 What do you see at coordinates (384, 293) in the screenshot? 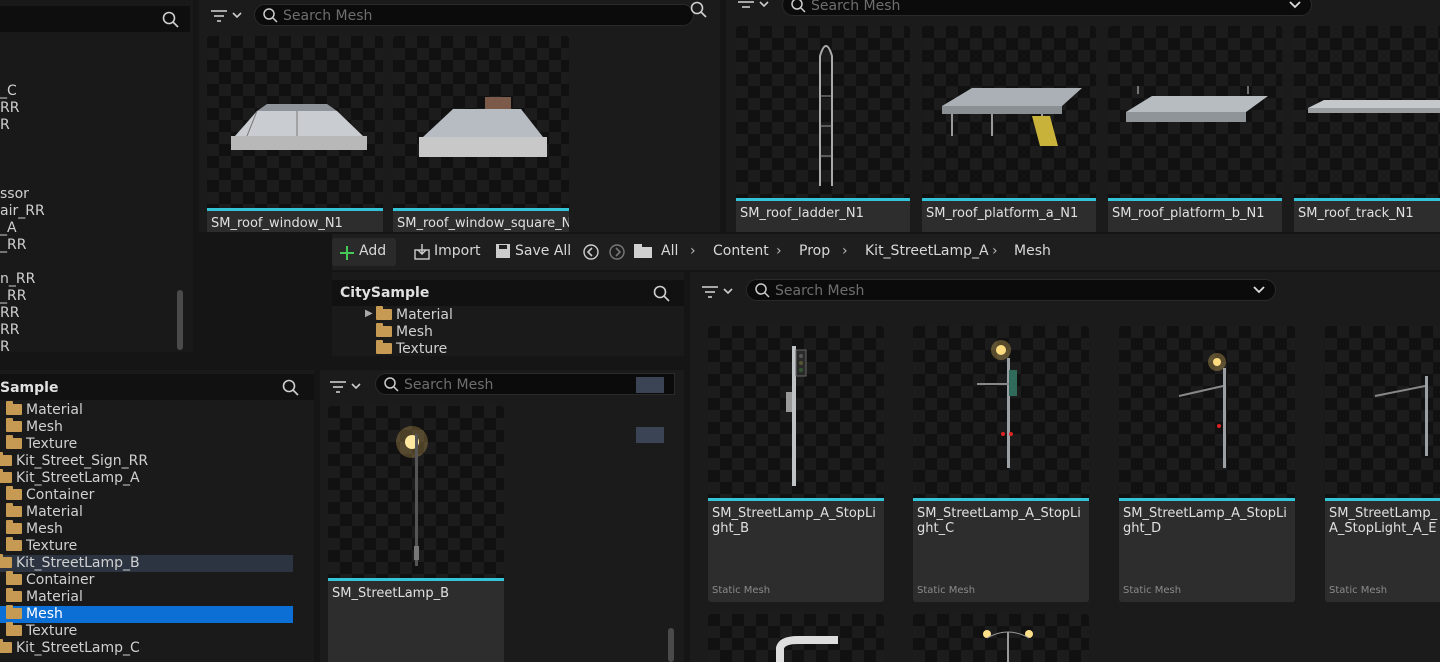
I see `tree-root-label: CitySample` at bounding box center [384, 293].